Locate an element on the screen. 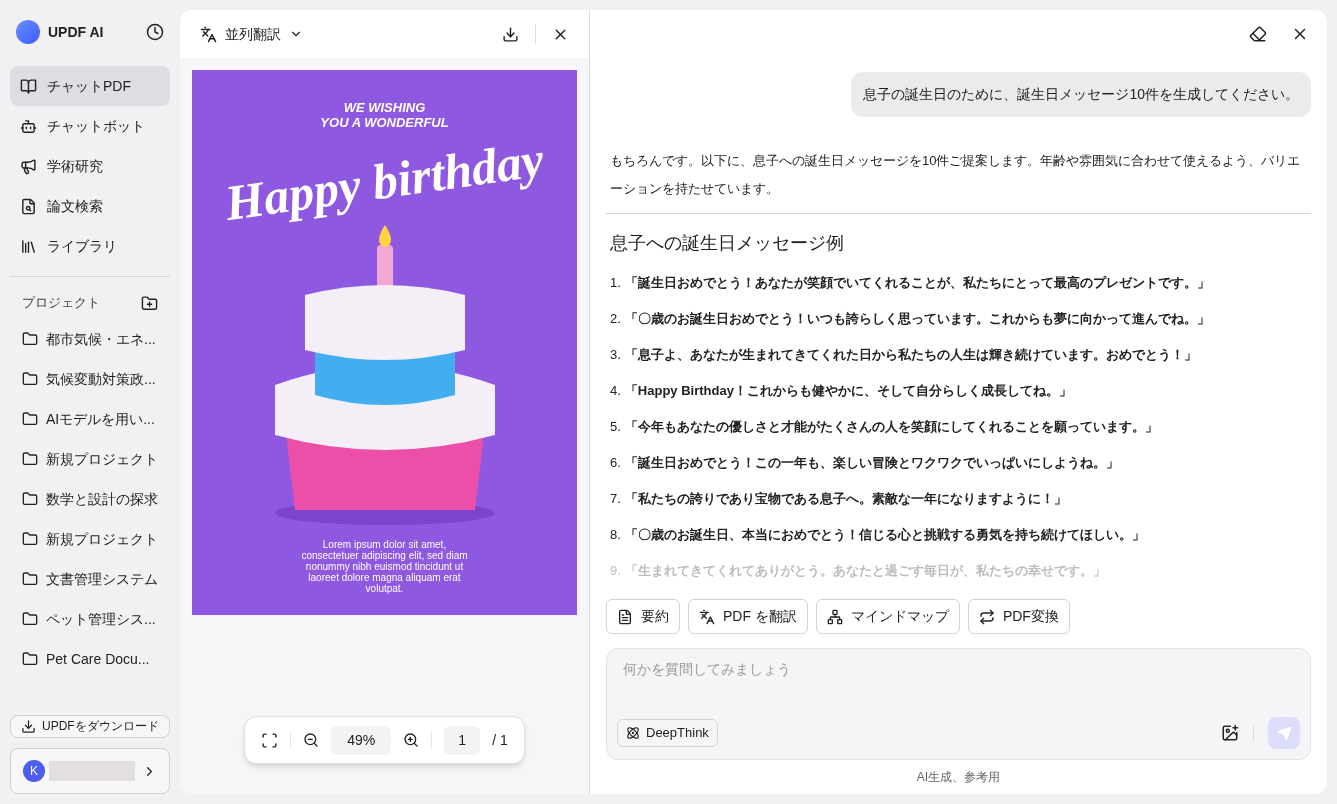  message-text: 「私たちの誇りであり宝物である息子へ。素敵な一年になりますように！」 is located at coordinates (845, 499).